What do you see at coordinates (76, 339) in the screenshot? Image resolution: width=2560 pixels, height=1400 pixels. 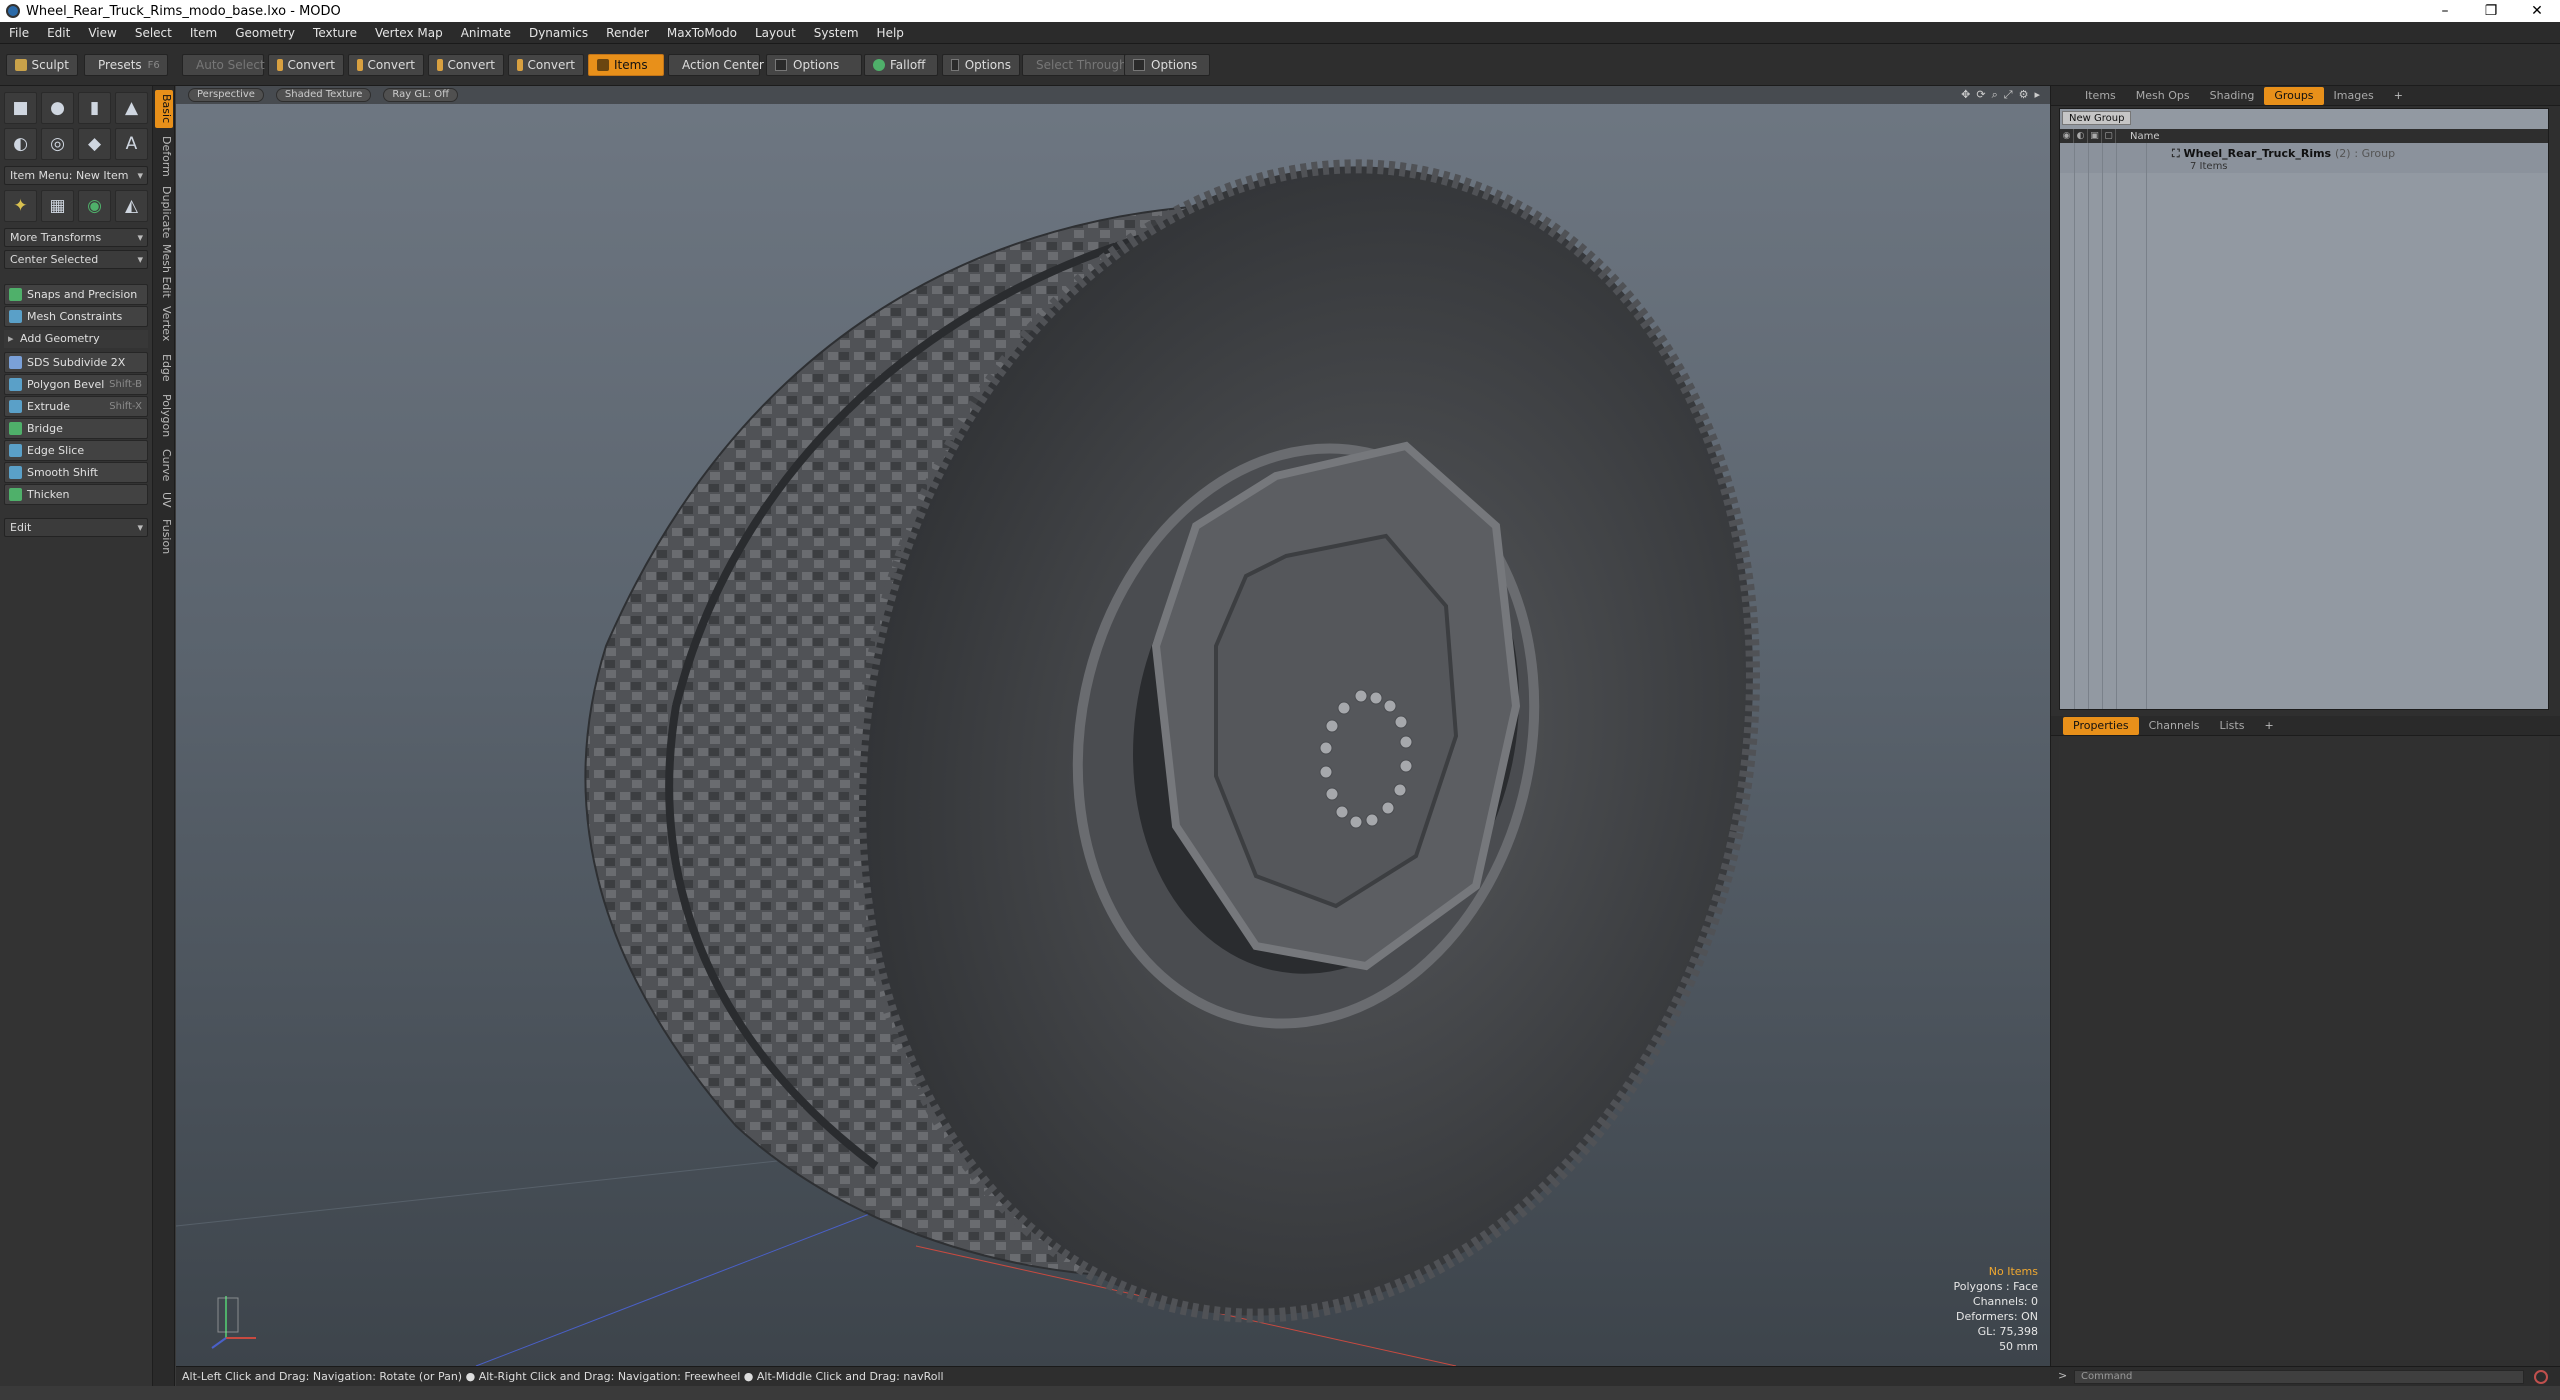 I see `add-geometry-section: Add Geometry` at bounding box center [76, 339].